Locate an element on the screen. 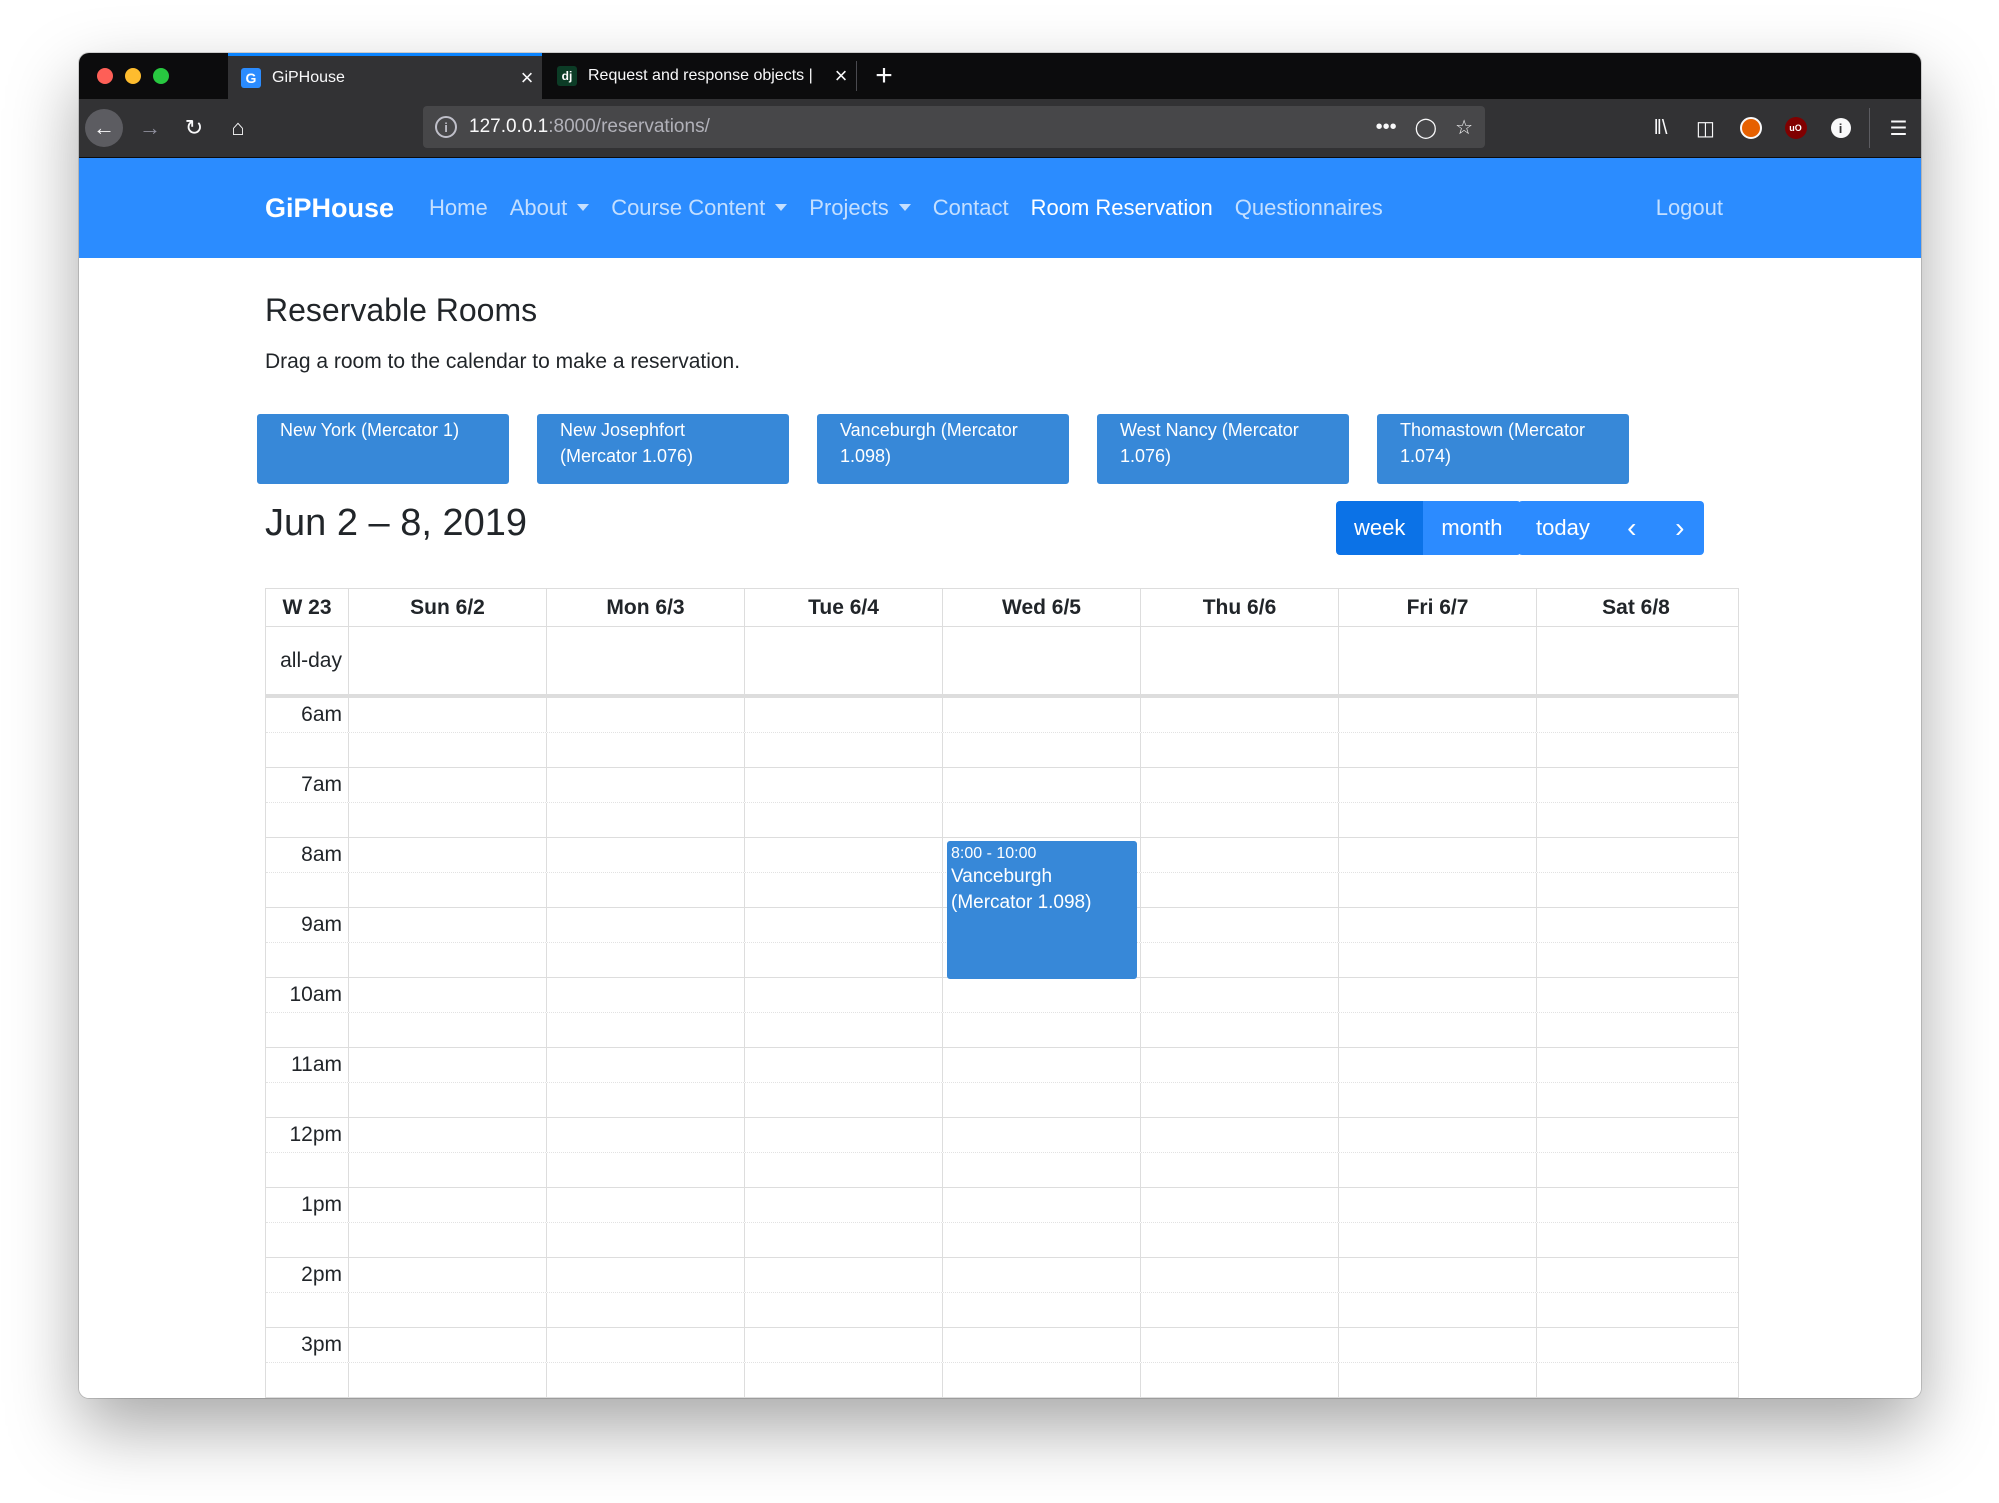  sidebar-icon: ◫ is located at coordinates (1705, 128).